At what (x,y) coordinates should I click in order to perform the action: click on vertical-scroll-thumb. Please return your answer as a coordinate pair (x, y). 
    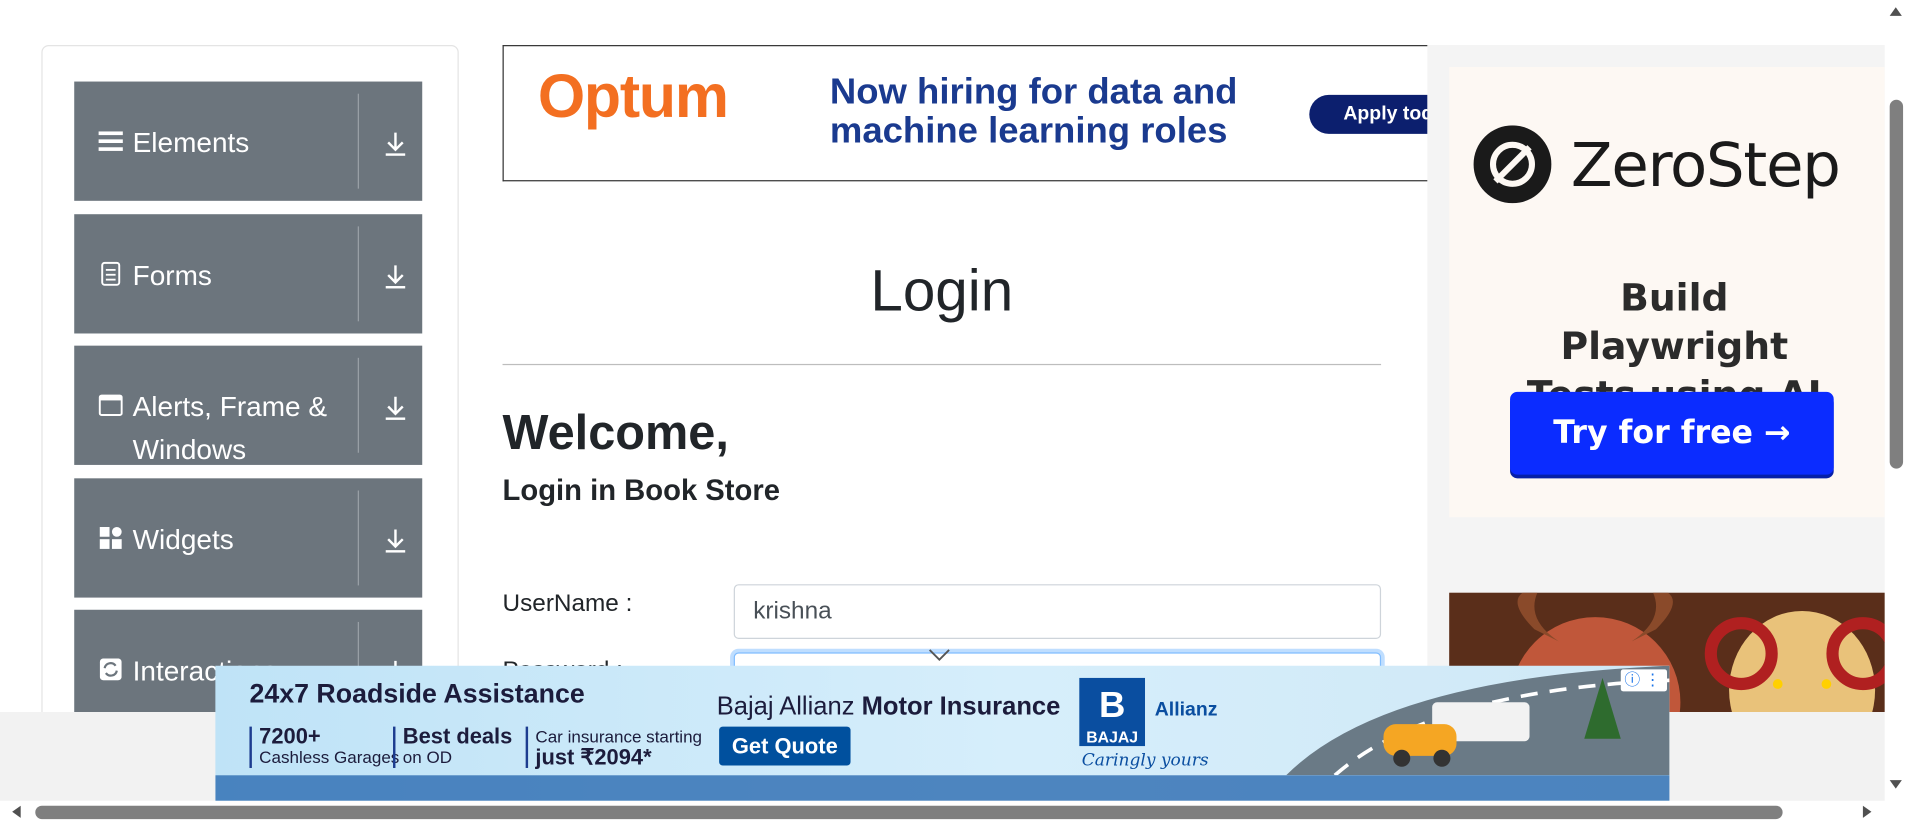
    Looking at the image, I should click on (1896, 284).